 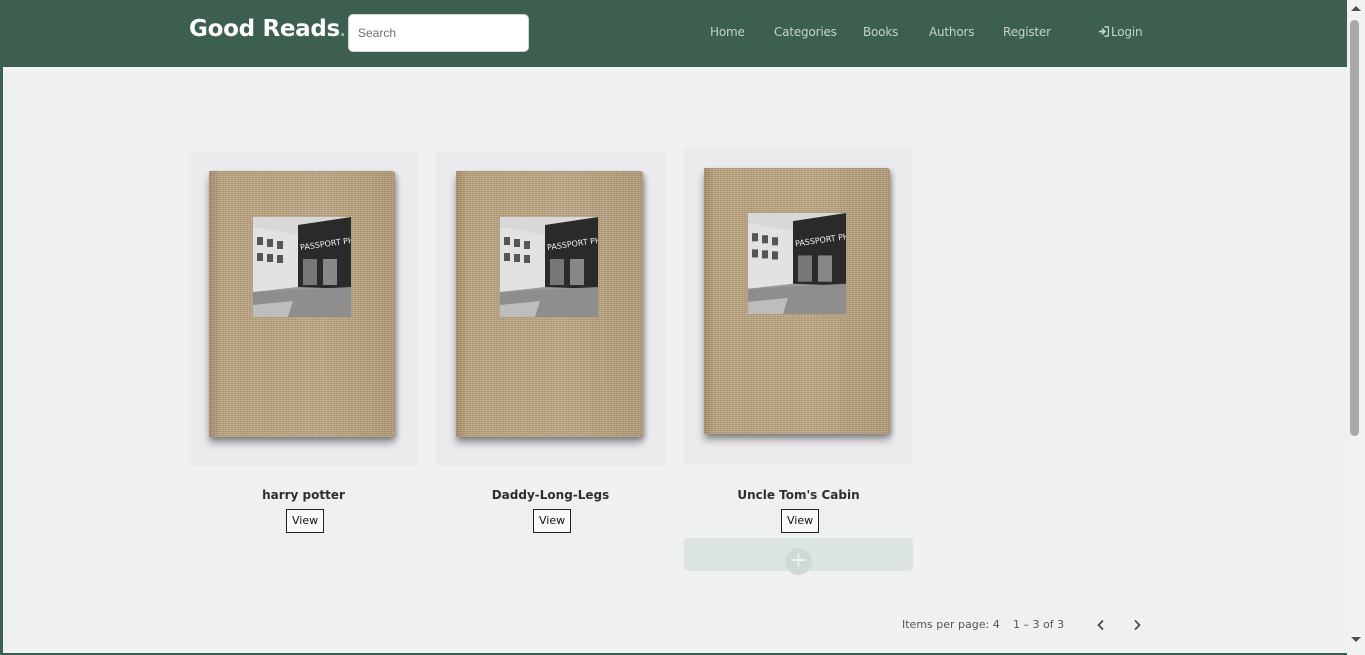 What do you see at coordinates (1104, 33) in the screenshot?
I see `login-icon` at bounding box center [1104, 33].